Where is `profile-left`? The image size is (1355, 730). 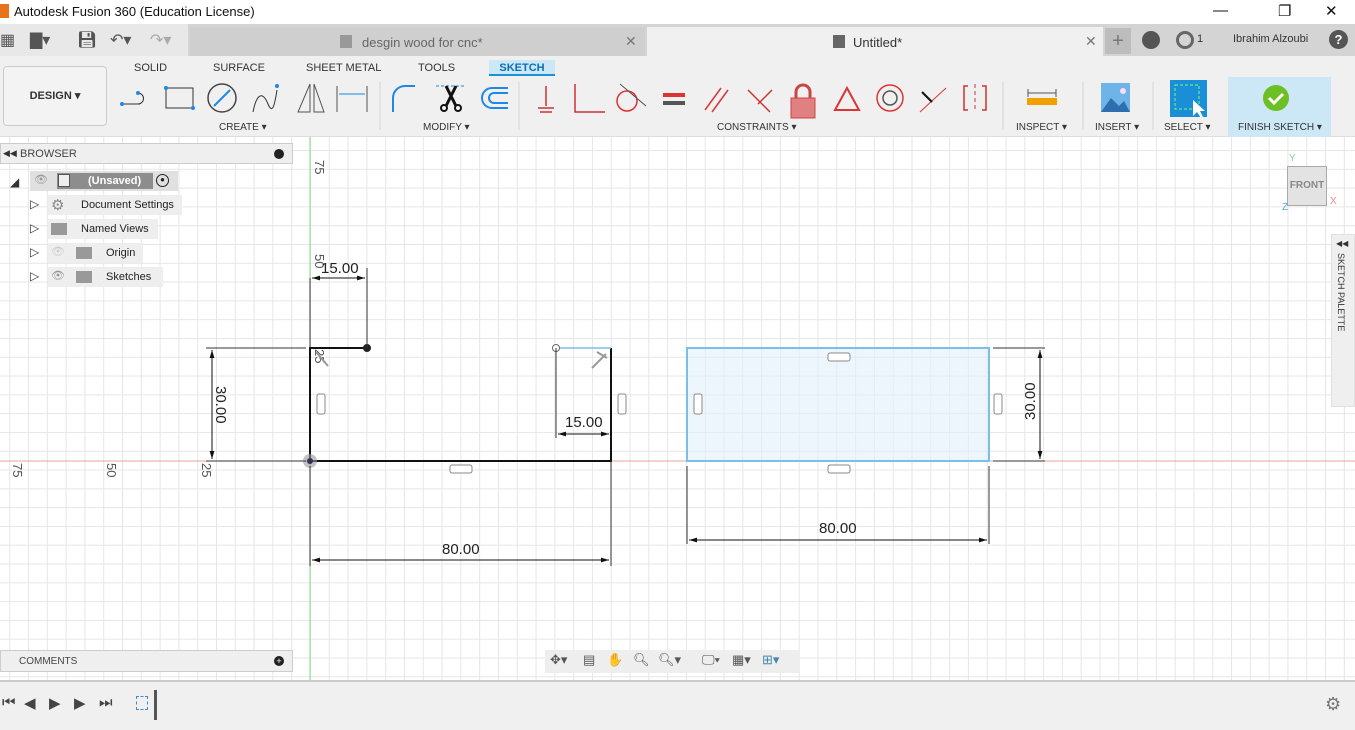
profile-left is located at coordinates (457, 406).